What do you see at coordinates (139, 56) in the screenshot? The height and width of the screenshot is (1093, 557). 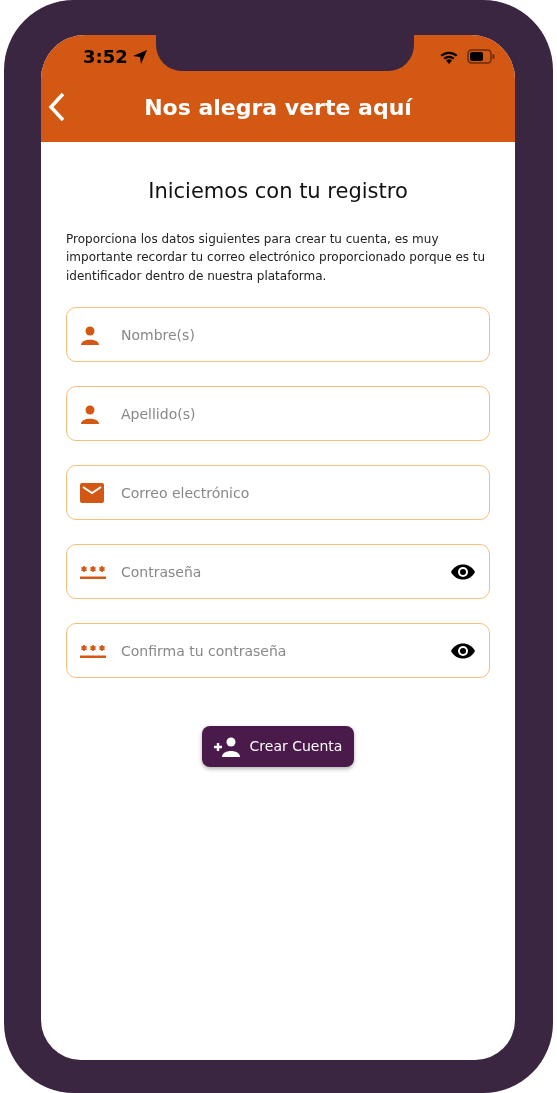 I see `location-arrow-icon` at bounding box center [139, 56].